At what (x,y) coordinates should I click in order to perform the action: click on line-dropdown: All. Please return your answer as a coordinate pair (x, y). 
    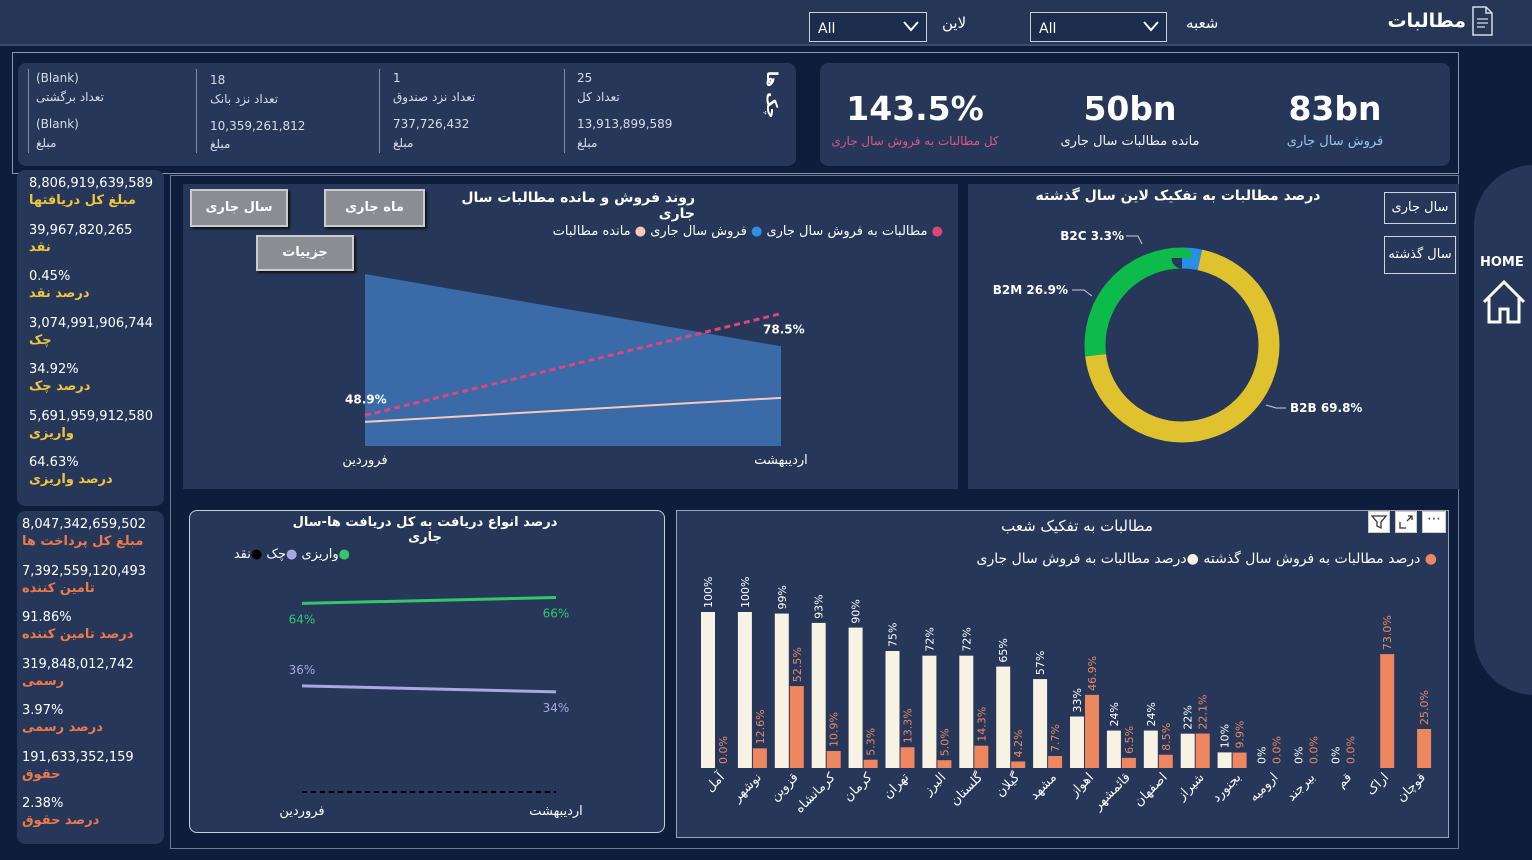
    Looking at the image, I should click on (868, 27).